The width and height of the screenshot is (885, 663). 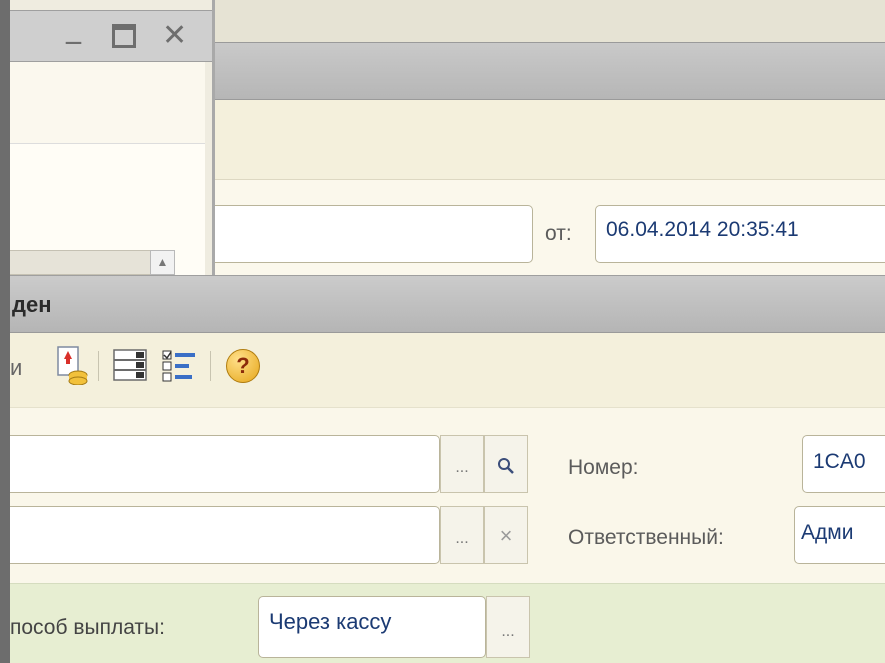 I want to click on help-icon: ?, so click(x=243, y=366).